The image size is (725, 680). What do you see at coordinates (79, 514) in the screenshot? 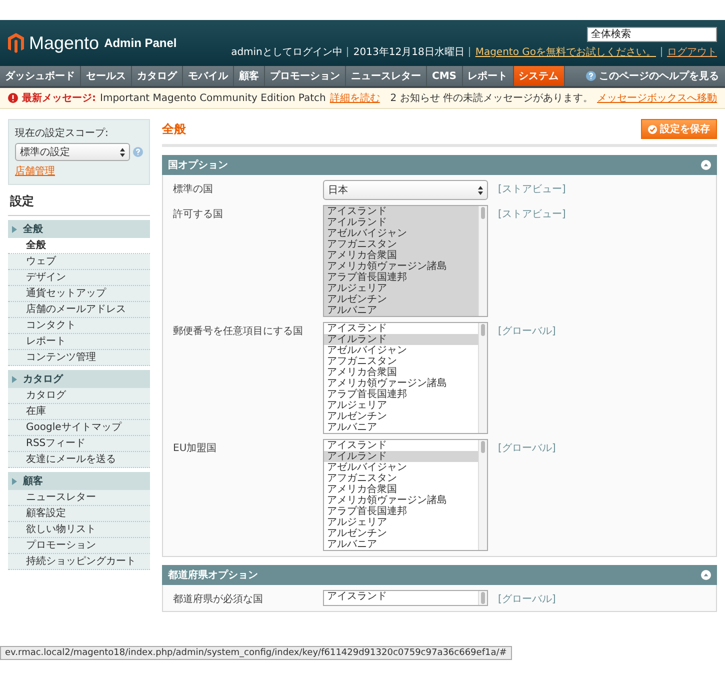
I see `sidebar-item: 顧客設定` at bounding box center [79, 514].